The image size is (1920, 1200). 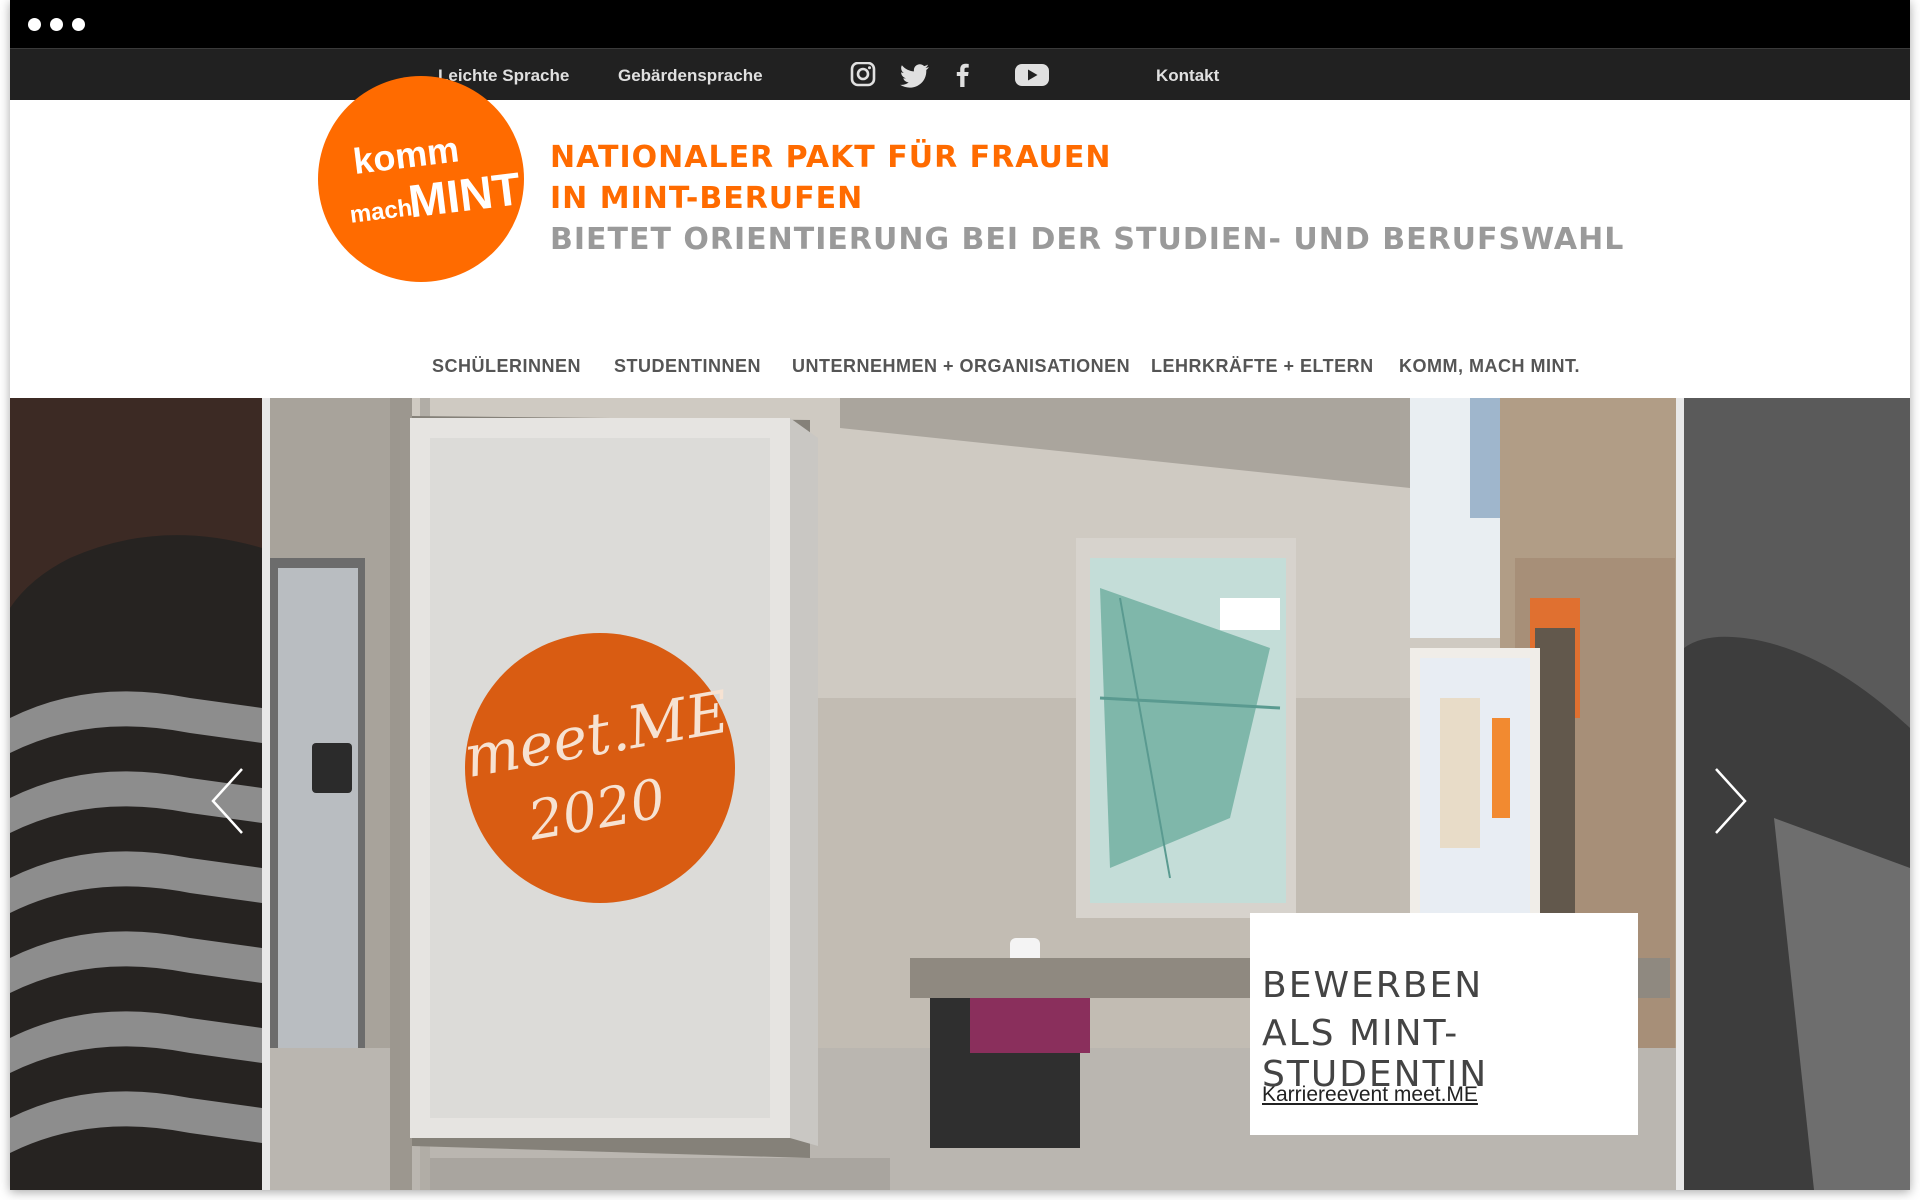 What do you see at coordinates (34, 24) in the screenshot?
I see `window-close-dot` at bounding box center [34, 24].